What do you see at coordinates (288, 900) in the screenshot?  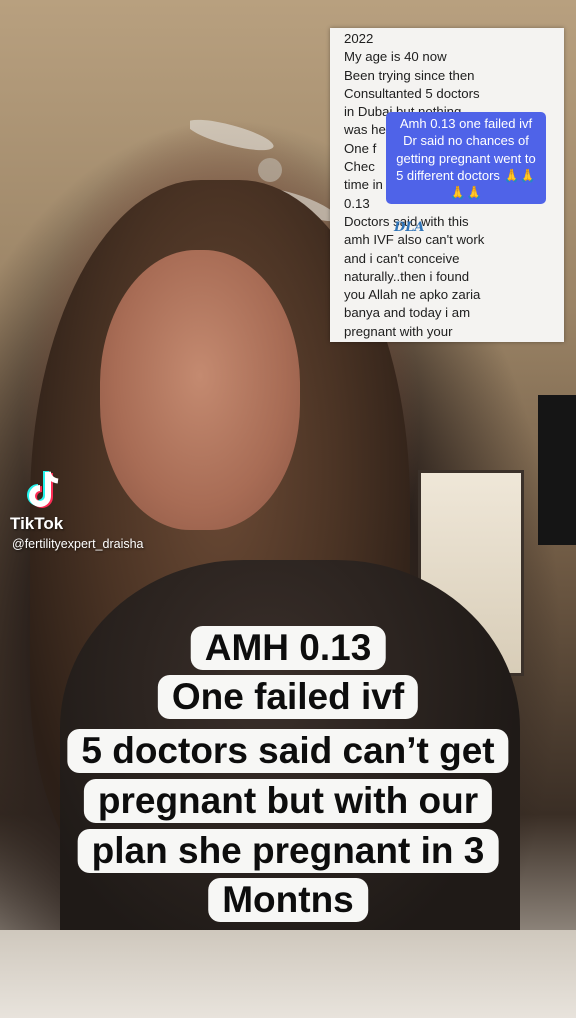 I see `caption-line: Montns` at bounding box center [288, 900].